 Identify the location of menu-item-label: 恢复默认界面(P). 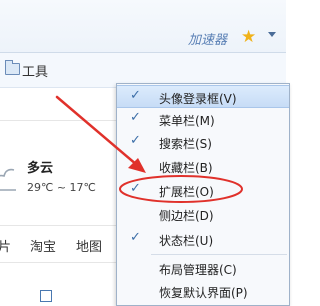
(203, 293).